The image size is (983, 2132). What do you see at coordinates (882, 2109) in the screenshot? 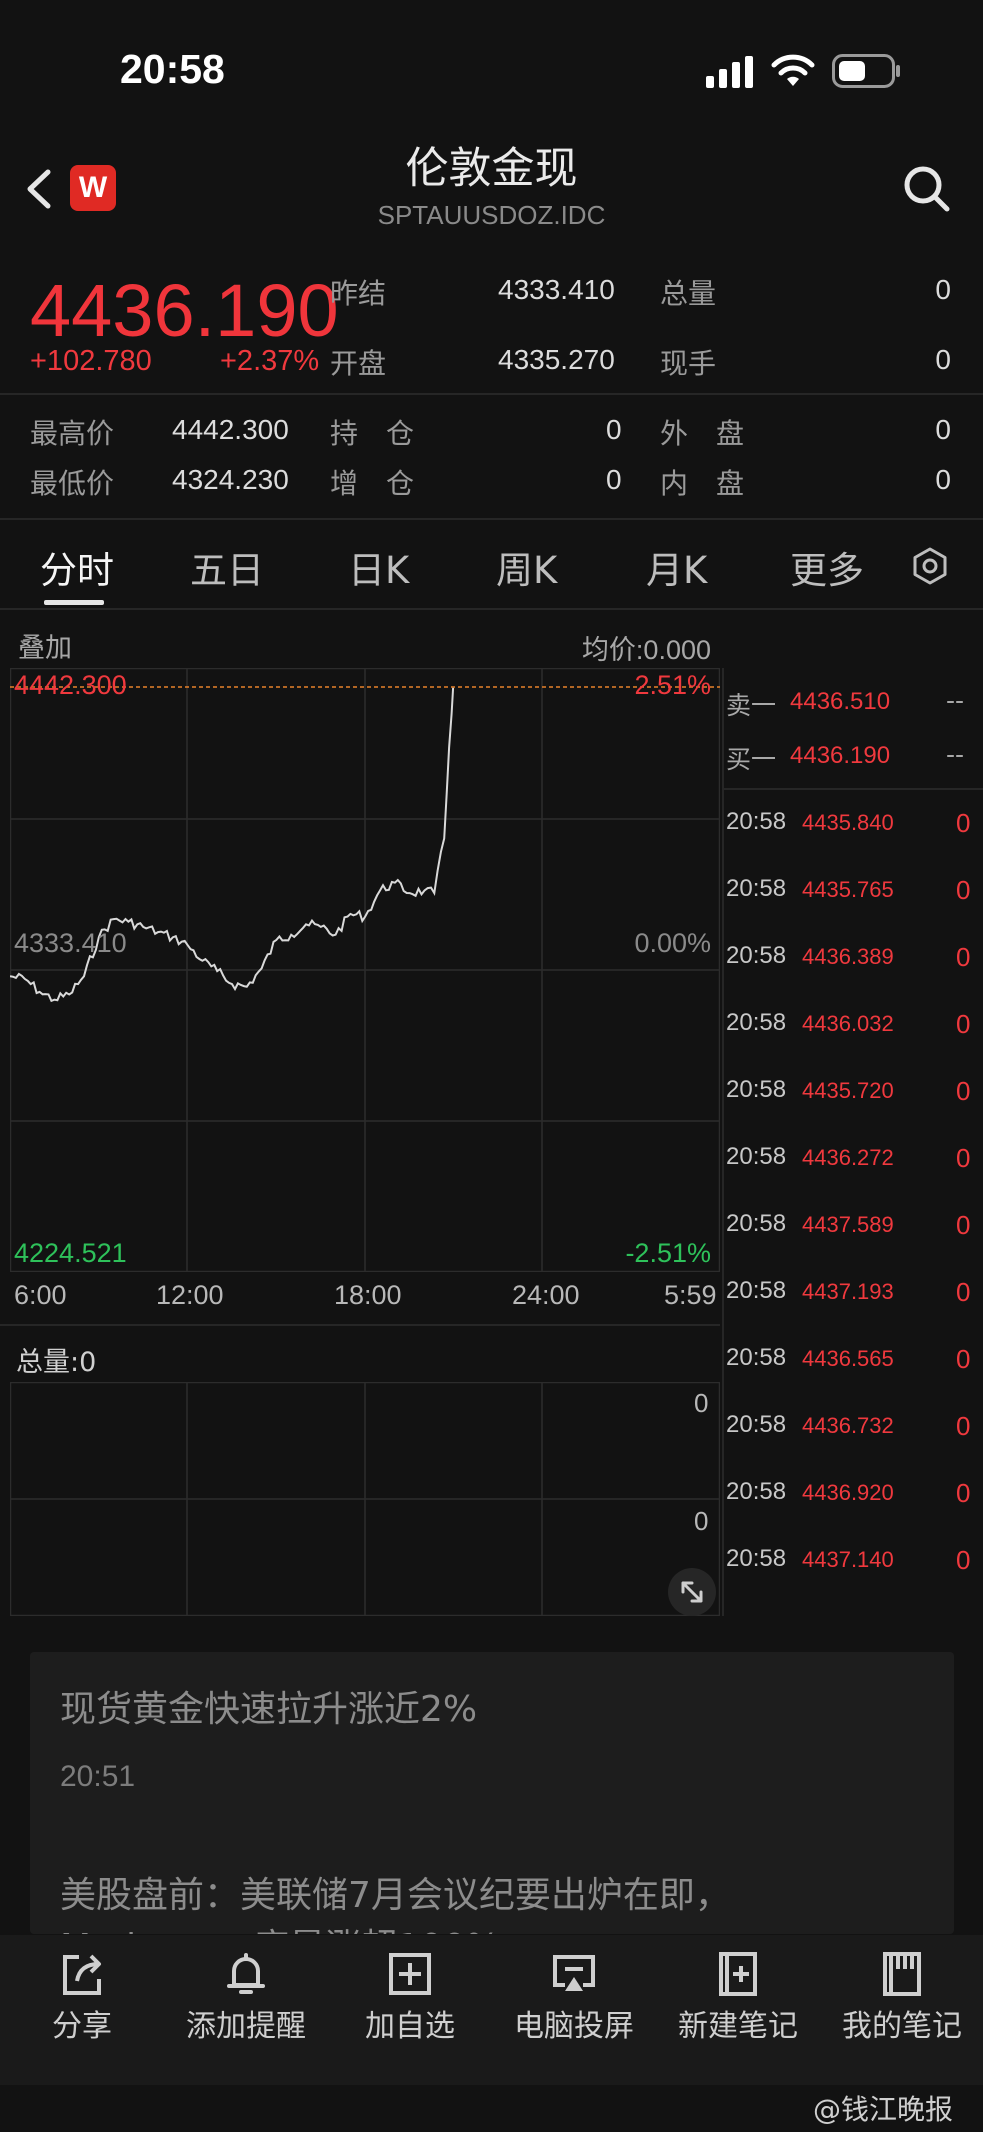
I see `watermark: @钱江晚报` at bounding box center [882, 2109].